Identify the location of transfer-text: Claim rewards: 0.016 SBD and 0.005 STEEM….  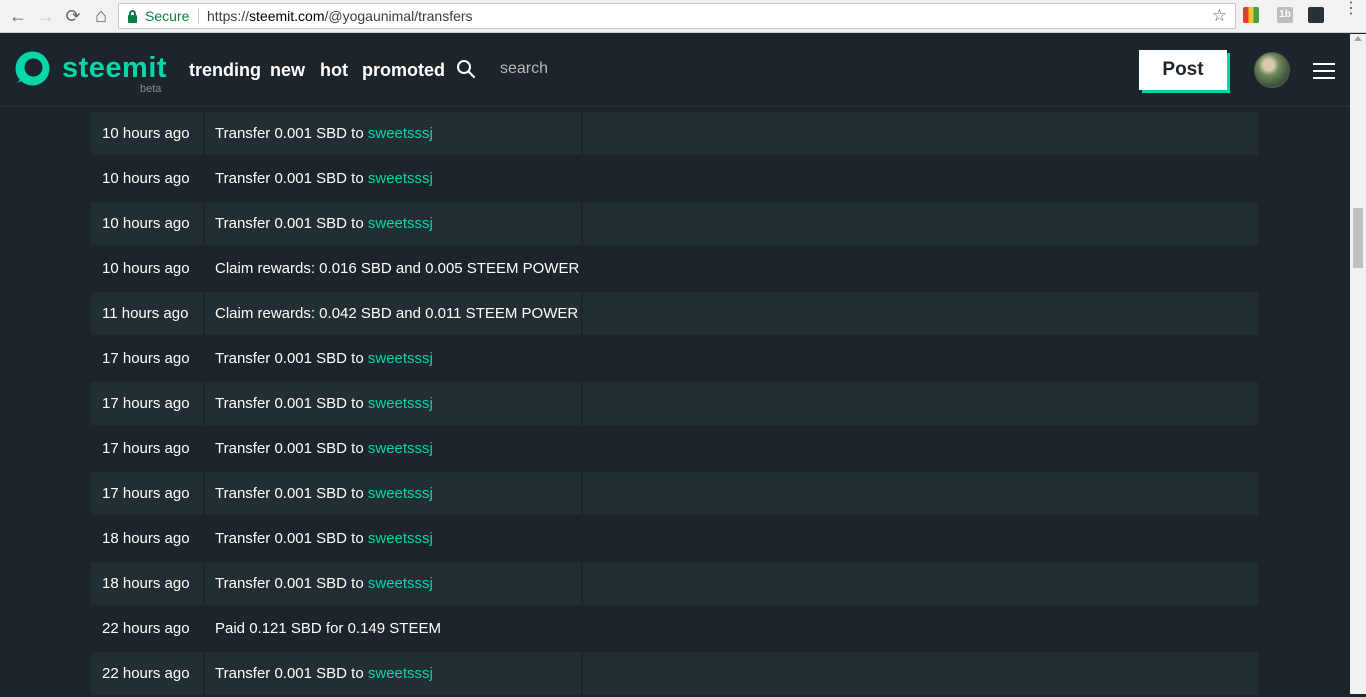
(397, 268).